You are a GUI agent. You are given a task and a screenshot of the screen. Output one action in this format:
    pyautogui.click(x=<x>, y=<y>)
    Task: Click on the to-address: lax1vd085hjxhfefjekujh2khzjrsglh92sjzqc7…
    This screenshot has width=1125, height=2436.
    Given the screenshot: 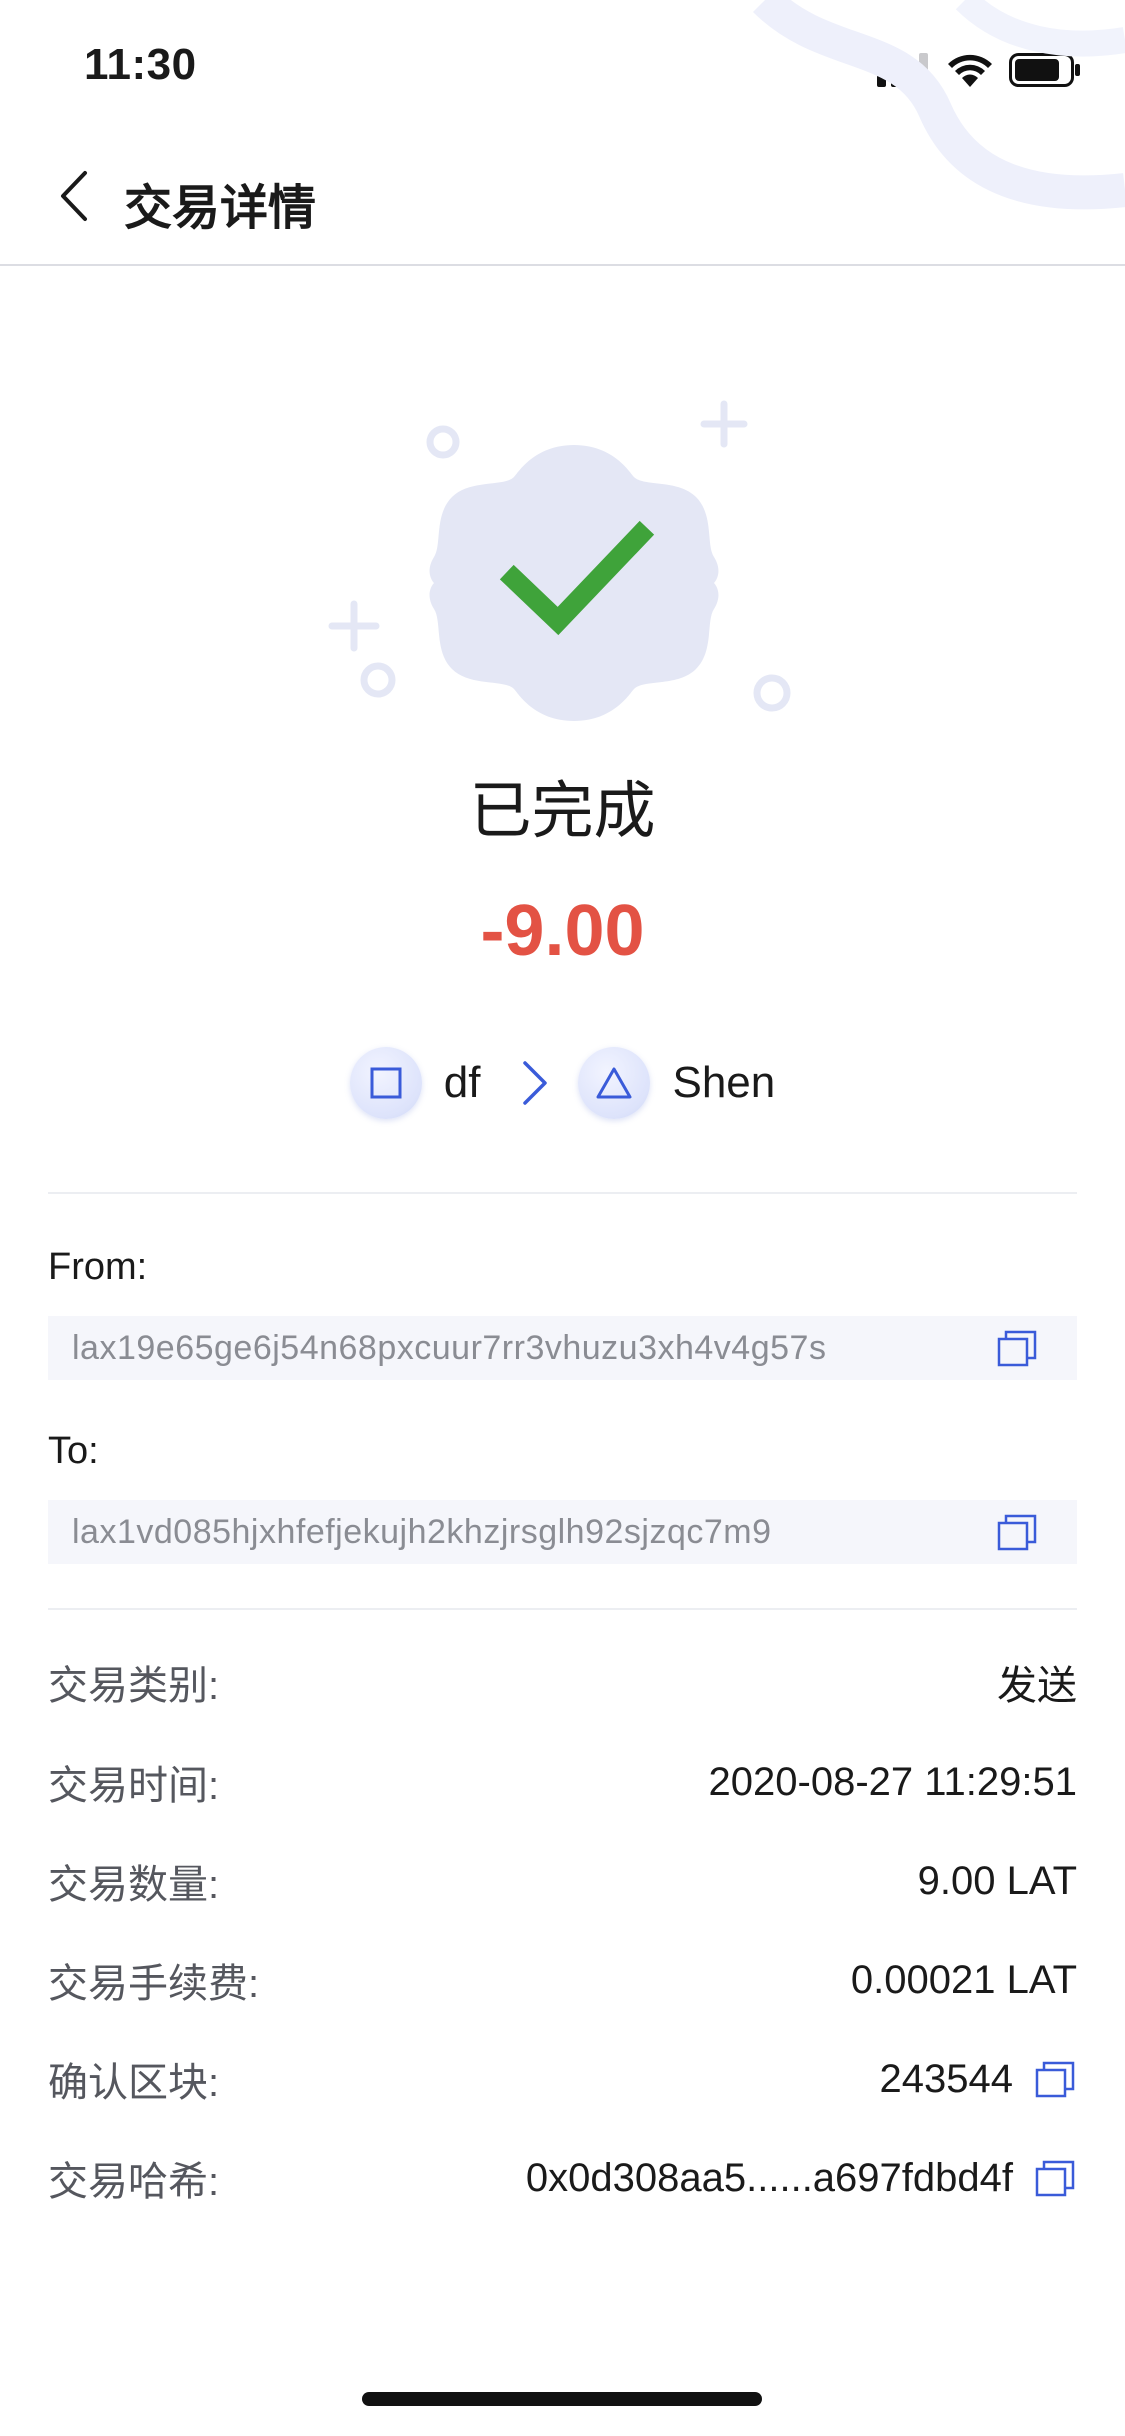 What is the action you would take?
    pyautogui.click(x=422, y=1531)
    